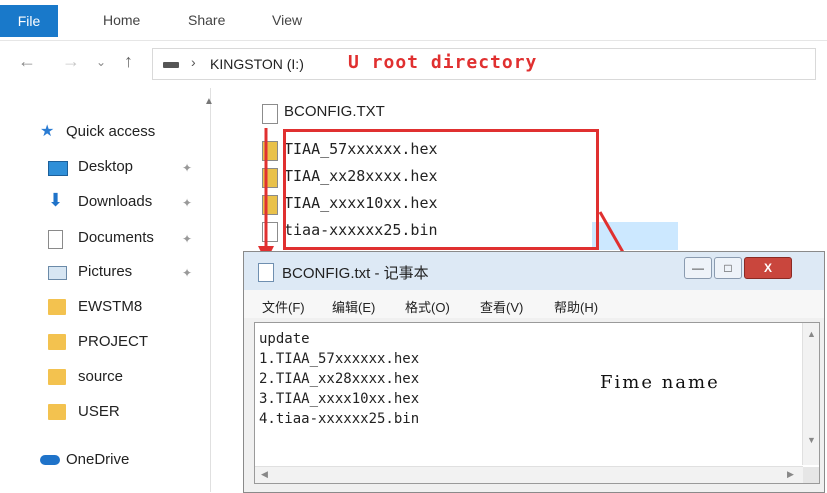 The height and width of the screenshot is (493, 827). Describe the element at coordinates (810, 394) in the screenshot. I see `vertical-scrollbar: ▲ ▼` at that location.